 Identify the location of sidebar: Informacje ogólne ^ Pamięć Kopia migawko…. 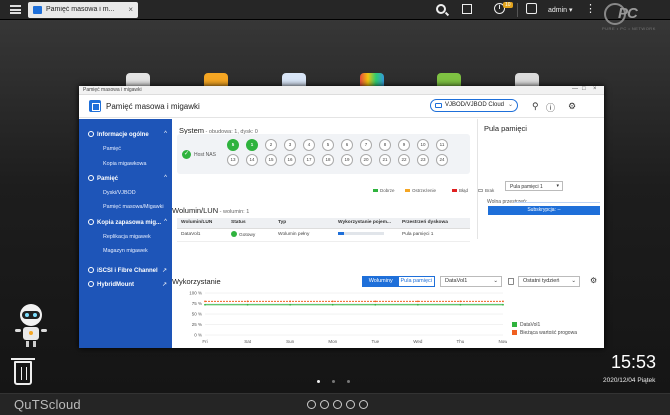
(125, 233).